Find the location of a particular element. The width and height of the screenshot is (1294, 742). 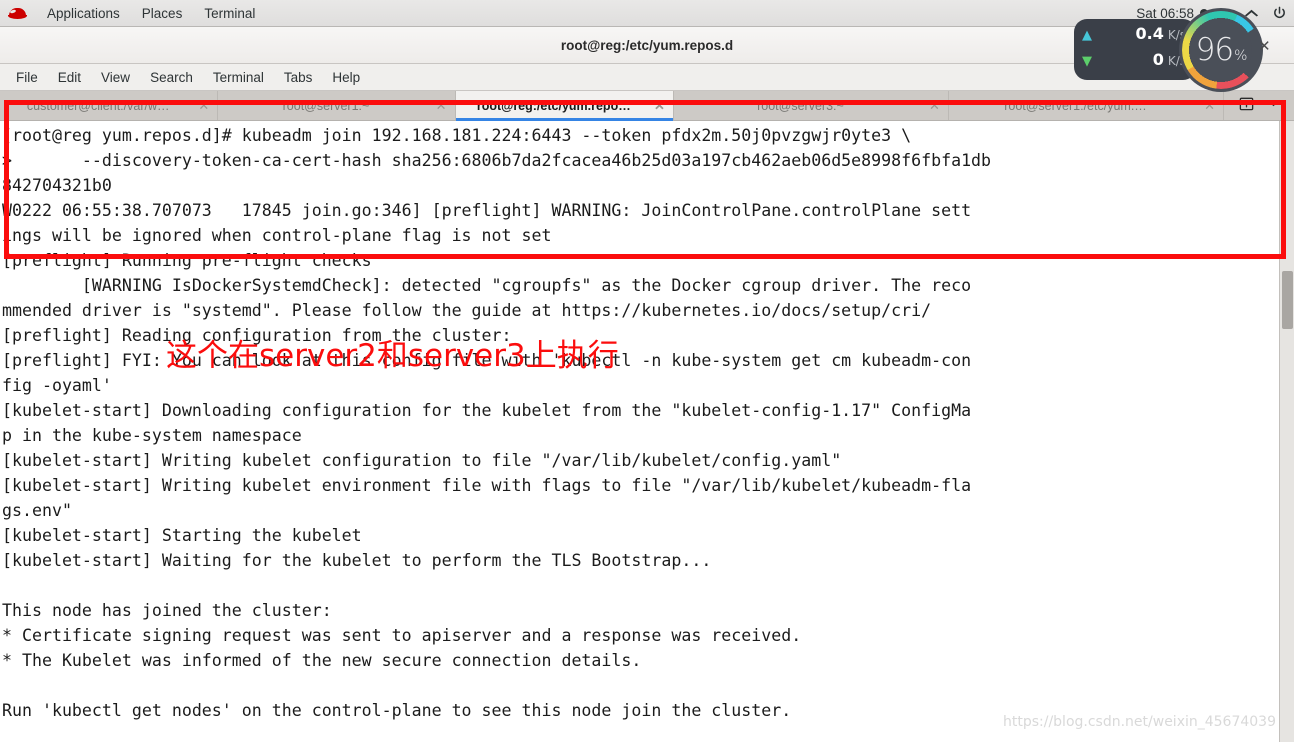

redhat-logo-icon is located at coordinates (18, 13).